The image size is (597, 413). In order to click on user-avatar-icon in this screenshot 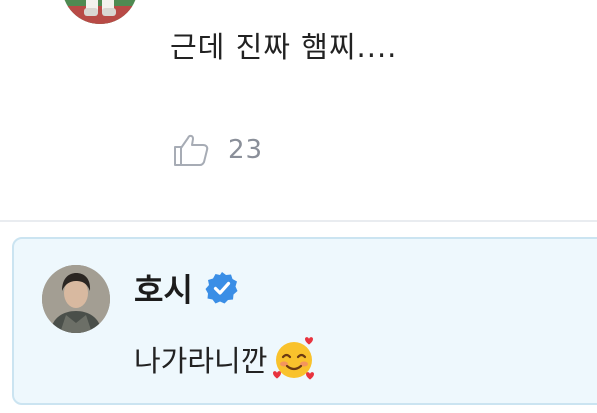, I will do `click(100, 12)`.